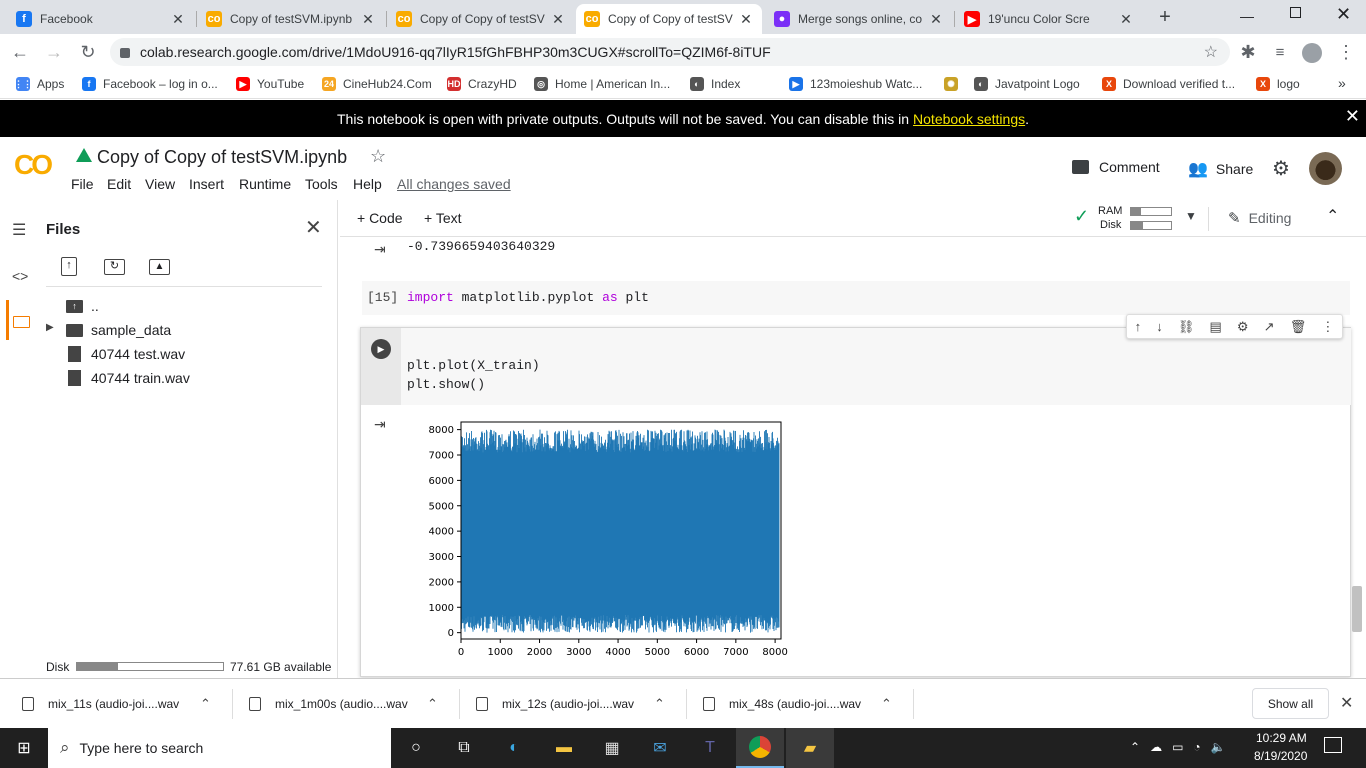 This screenshot has width=1366, height=768. Describe the element at coordinates (69, 266) in the screenshot. I see `upload-file-icon: ↑` at that location.